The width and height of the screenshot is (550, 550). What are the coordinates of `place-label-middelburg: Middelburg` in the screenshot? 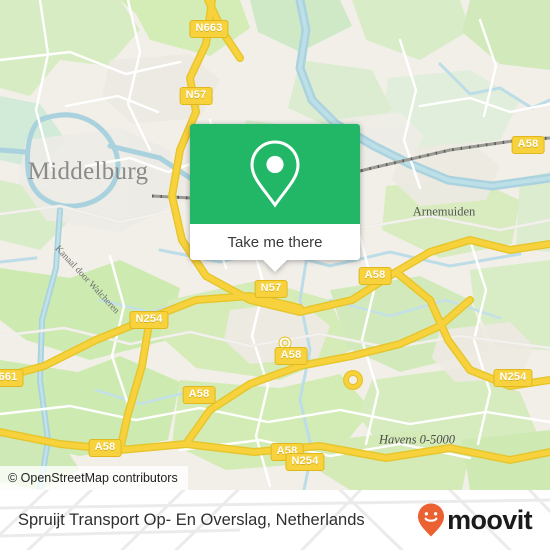 It's located at (88, 171).